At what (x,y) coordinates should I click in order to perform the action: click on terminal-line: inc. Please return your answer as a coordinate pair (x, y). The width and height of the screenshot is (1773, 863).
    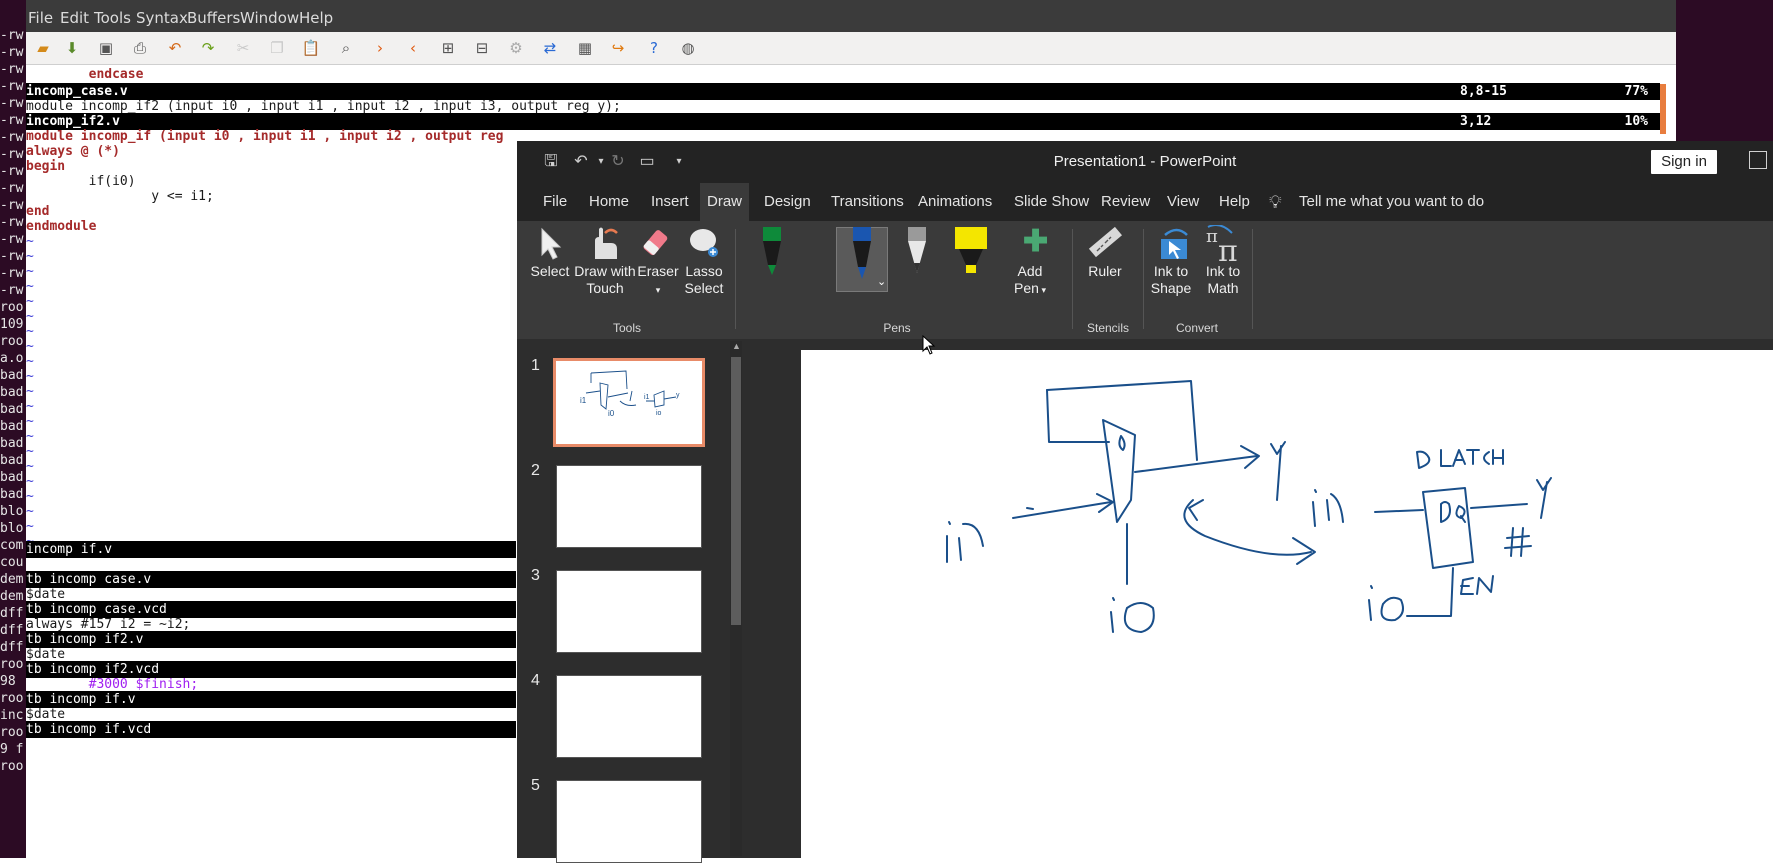
    Looking at the image, I should click on (12, 715).